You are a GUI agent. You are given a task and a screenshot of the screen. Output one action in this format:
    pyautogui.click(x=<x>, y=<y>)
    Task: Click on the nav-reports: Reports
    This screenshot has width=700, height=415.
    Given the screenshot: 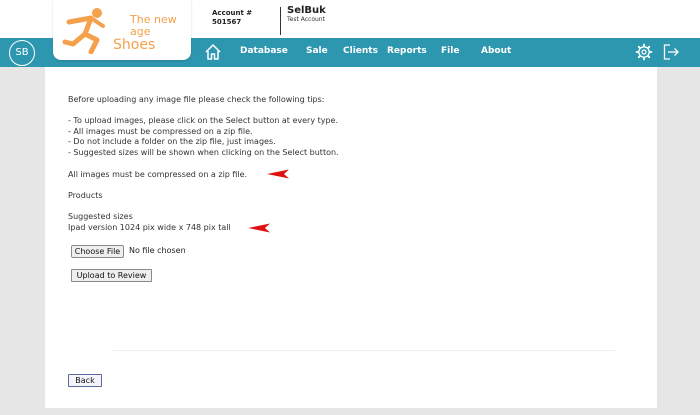 What is the action you would take?
    pyautogui.click(x=407, y=51)
    